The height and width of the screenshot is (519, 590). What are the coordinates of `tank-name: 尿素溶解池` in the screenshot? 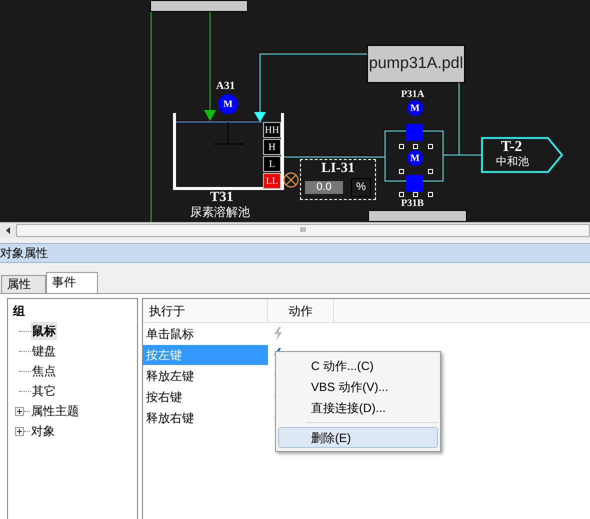 It's located at (220, 212).